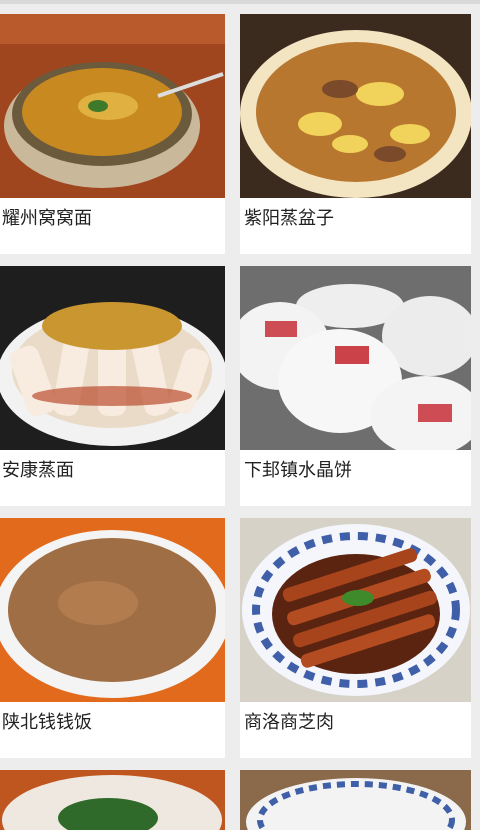  Describe the element at coordinates (47, 218) in the screenshot. I see `dish-name: 耀州窝窝面` at that location.